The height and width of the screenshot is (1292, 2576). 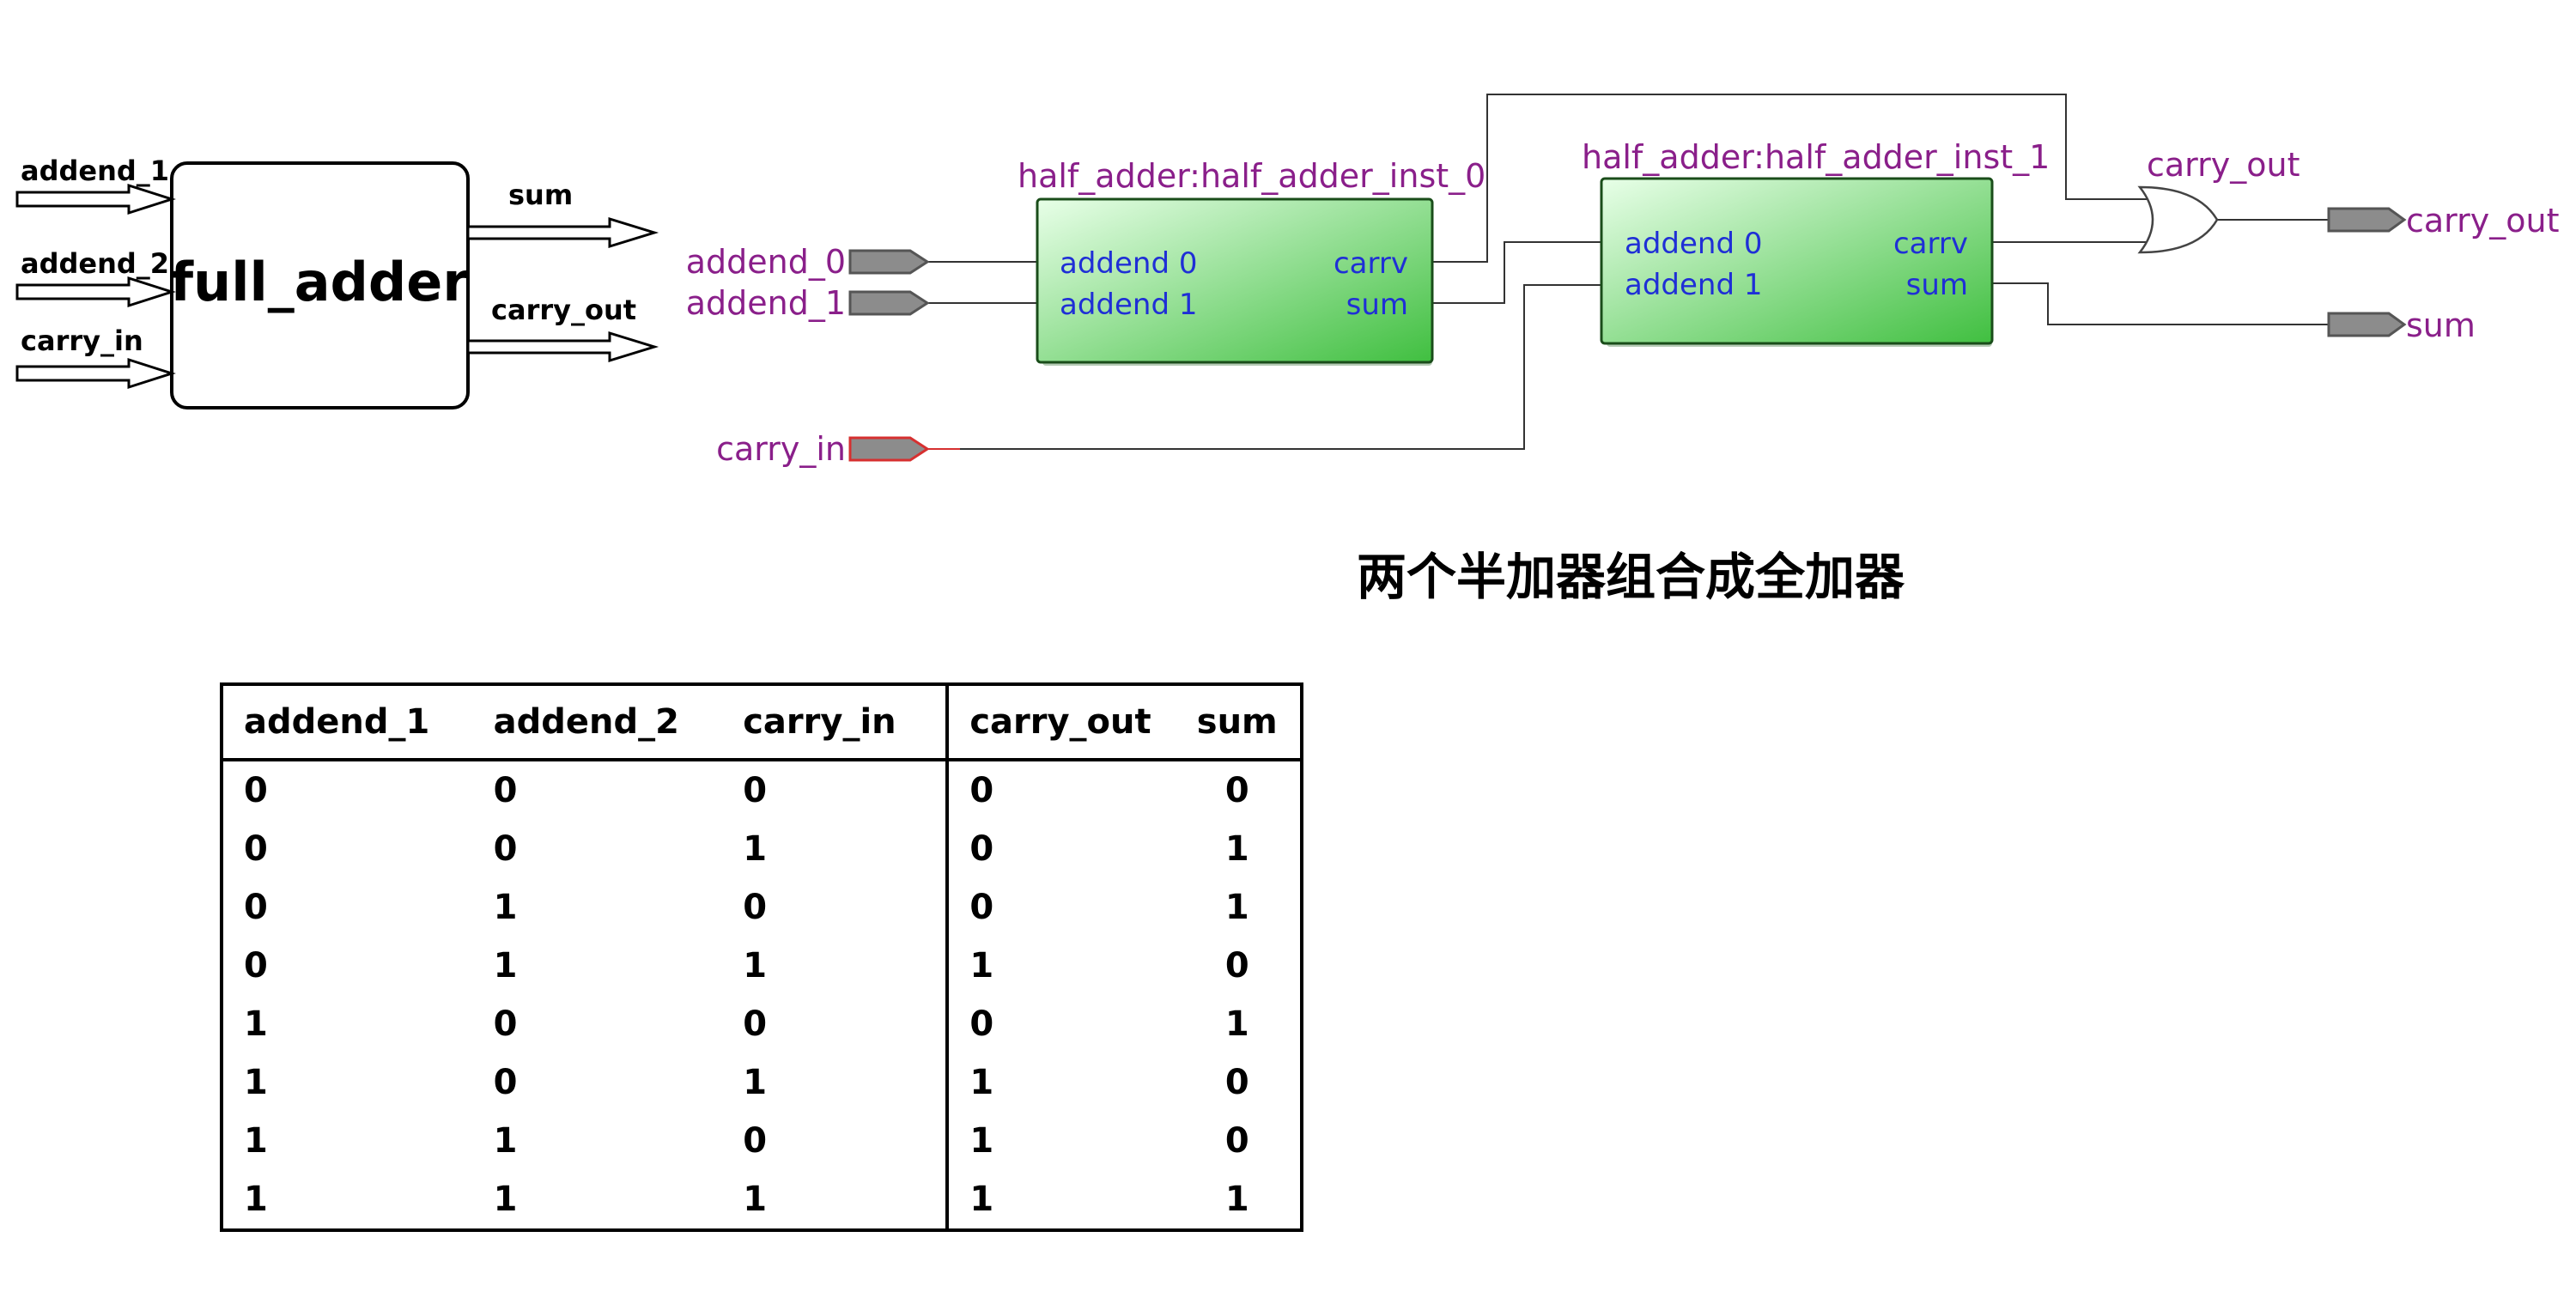 I want to click on output-arrow-carry-out, so click(x=563, y=347).